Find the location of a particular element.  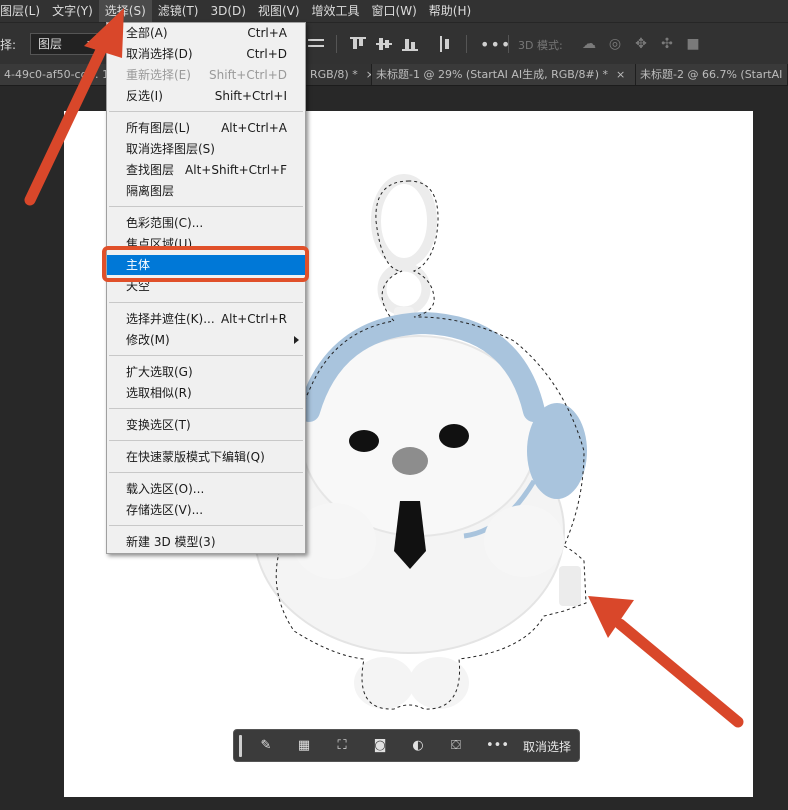

menu-item-shortcut: Alt+Shift+Ctrl+F is located at coordinates (236, 170).